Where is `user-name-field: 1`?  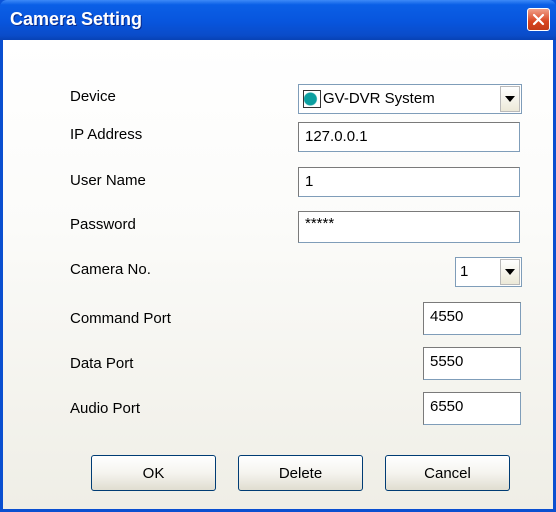 user-name-field: 1 is located at coordinates (409, 182).